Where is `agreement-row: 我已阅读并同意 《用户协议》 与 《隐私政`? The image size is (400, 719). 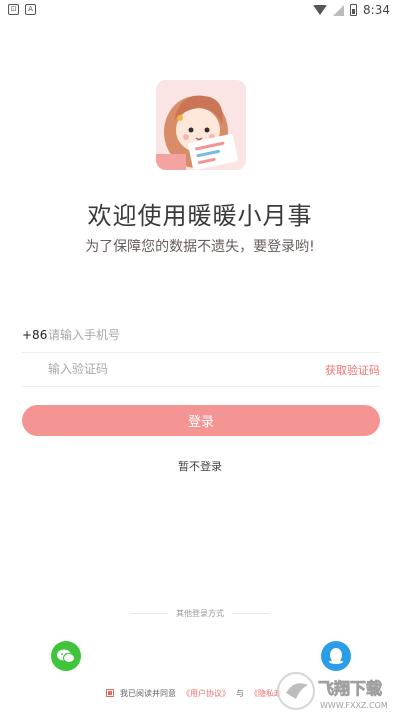
agreement-row: 我已阅读并同意 《用户协议》 与 《隐私政 is located at coordinates (194, 693).